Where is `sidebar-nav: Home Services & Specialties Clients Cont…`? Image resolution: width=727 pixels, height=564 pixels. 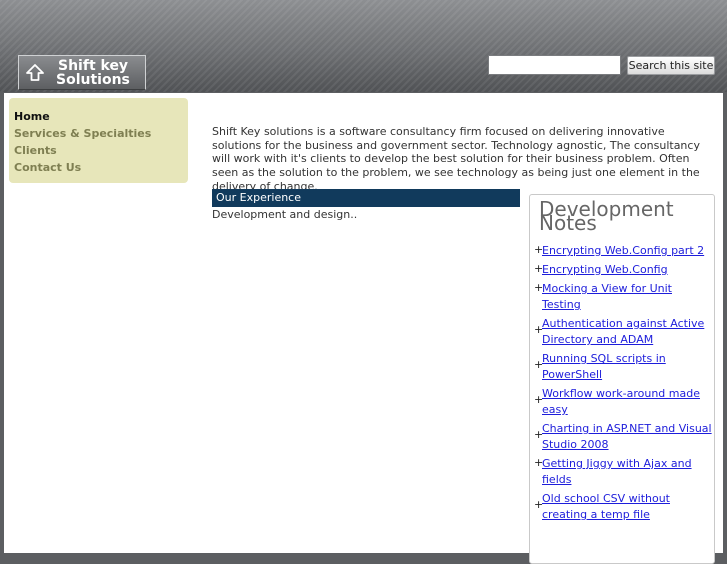 sidebar-nav: Home Services & Specialties Clients Cont… is located at coordinates (98, 140).